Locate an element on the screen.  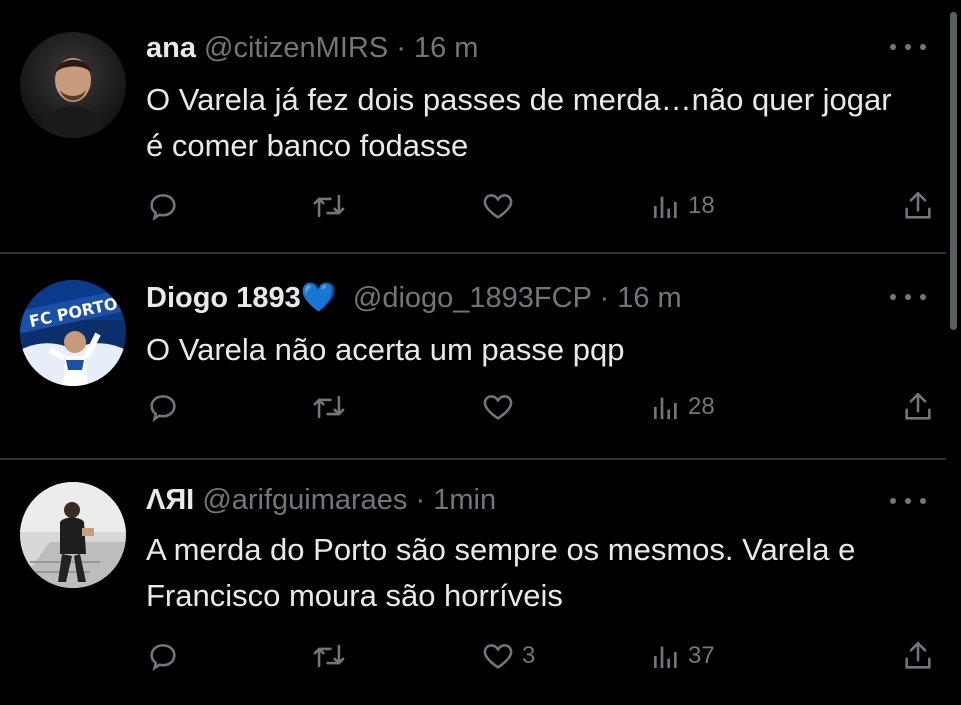
tweet-text: O Varela não acerta um passe pqp is located at coordinates (385, 349).